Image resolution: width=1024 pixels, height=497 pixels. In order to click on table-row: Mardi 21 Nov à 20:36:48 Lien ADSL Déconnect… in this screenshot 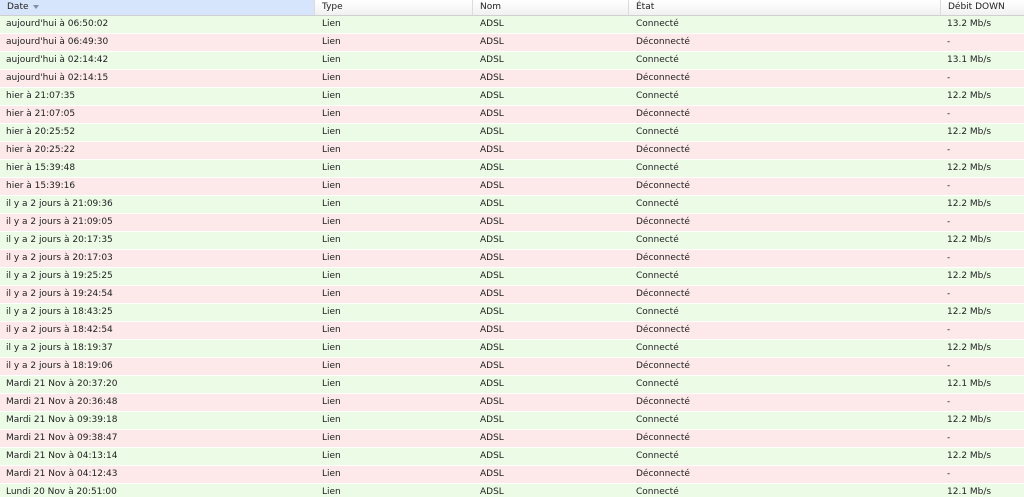, I will do `click(512, 403)`.